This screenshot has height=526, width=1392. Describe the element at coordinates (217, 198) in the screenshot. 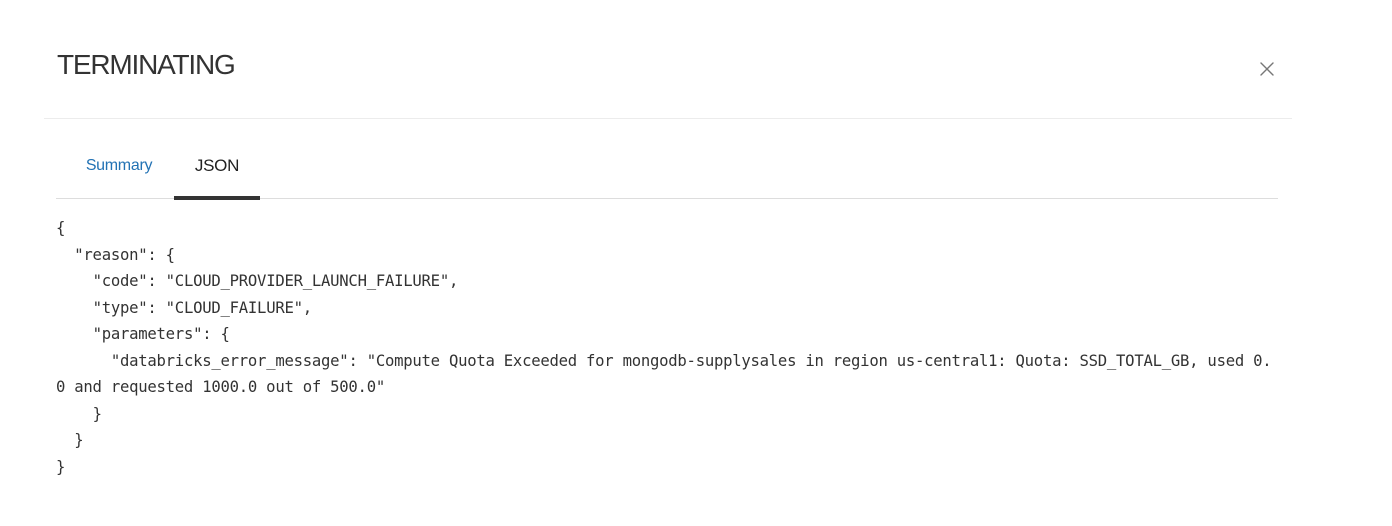

I see `active-tab-indicator` at that location.